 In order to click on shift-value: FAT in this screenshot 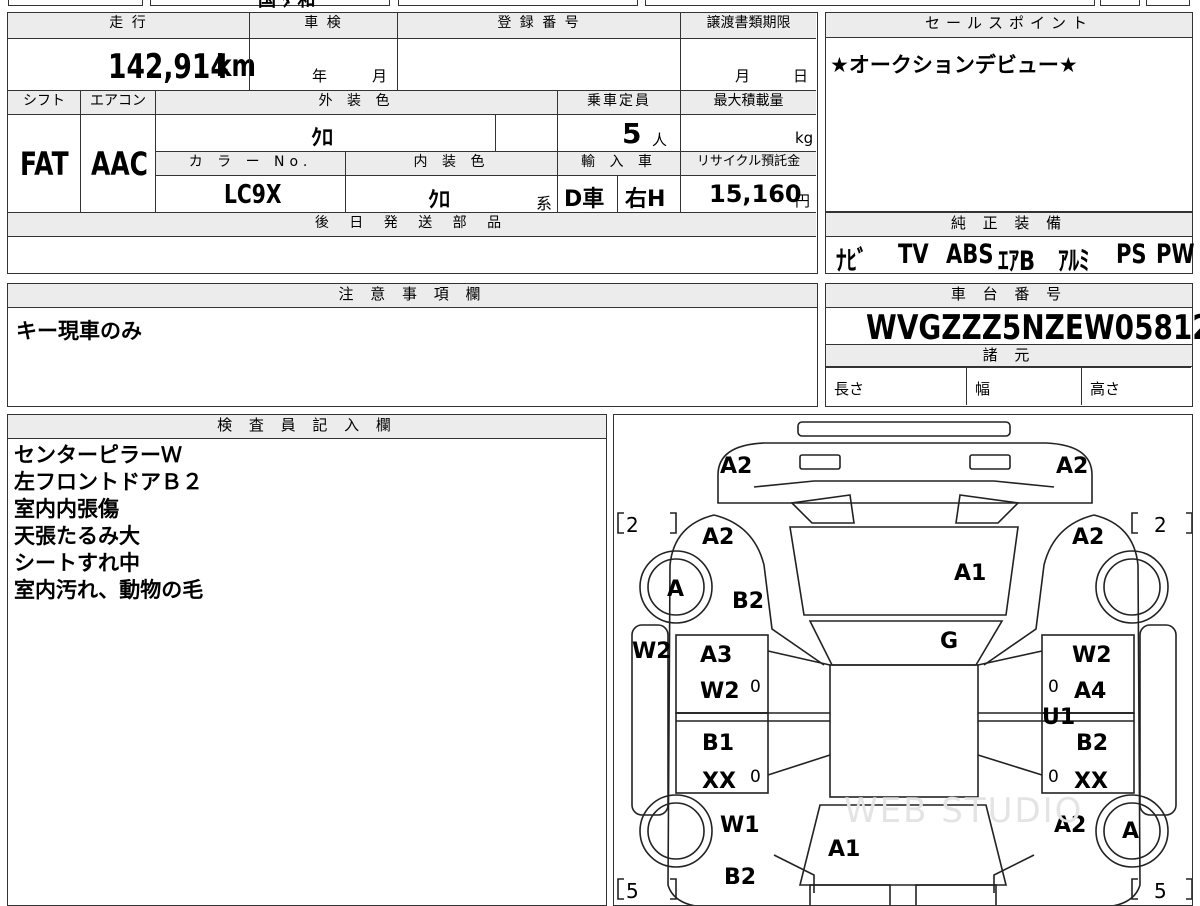, I will do `click(44, 164)`.